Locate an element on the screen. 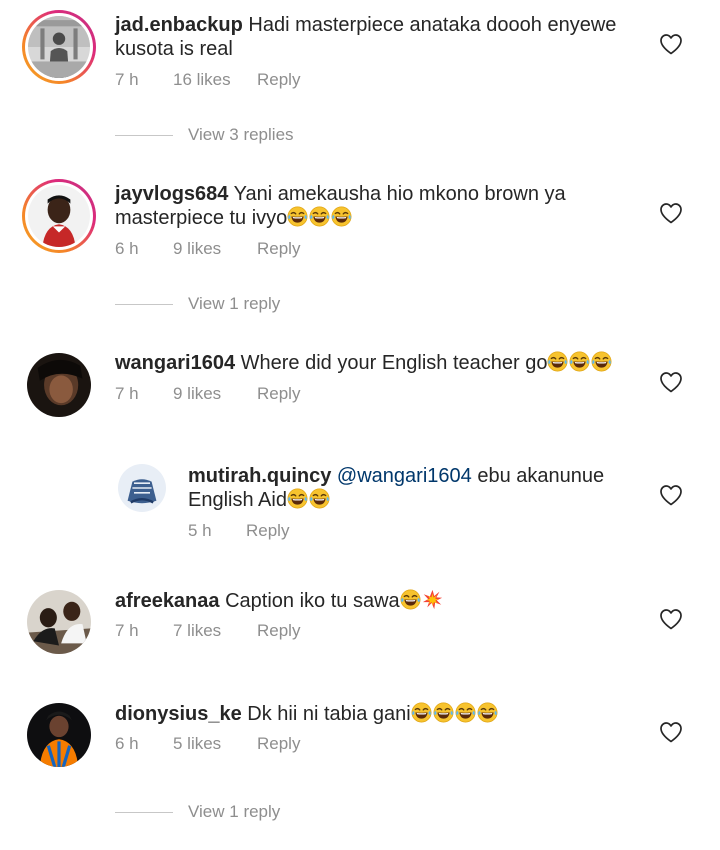 This screenshot has width=720, height=850. username: jayvlogs684 is located at coordinates (171, 194).